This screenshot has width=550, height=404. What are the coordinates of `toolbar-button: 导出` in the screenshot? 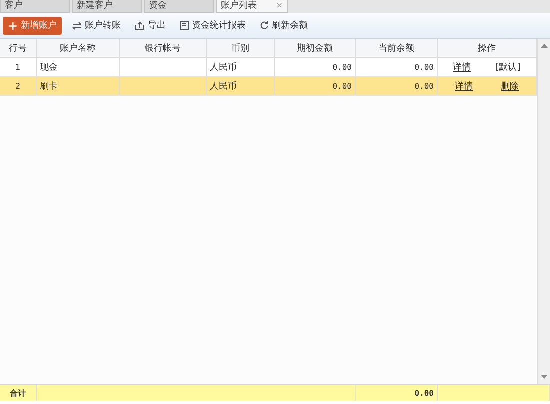 It's located at (150, 25).